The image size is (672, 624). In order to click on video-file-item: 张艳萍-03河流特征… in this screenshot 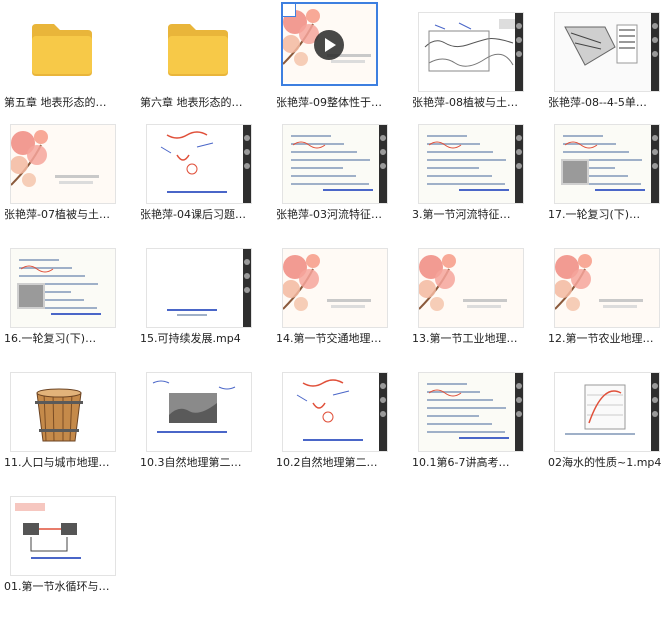, I will do `click(340, 168)`.